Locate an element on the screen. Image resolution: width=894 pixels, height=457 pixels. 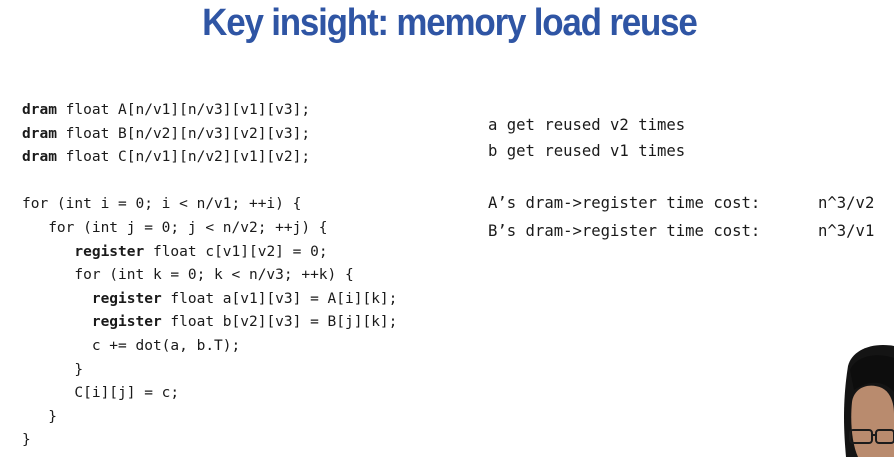
code-line: for (int i = 0; i < n/v1; ++i) { is located at coordinates (209, 205).